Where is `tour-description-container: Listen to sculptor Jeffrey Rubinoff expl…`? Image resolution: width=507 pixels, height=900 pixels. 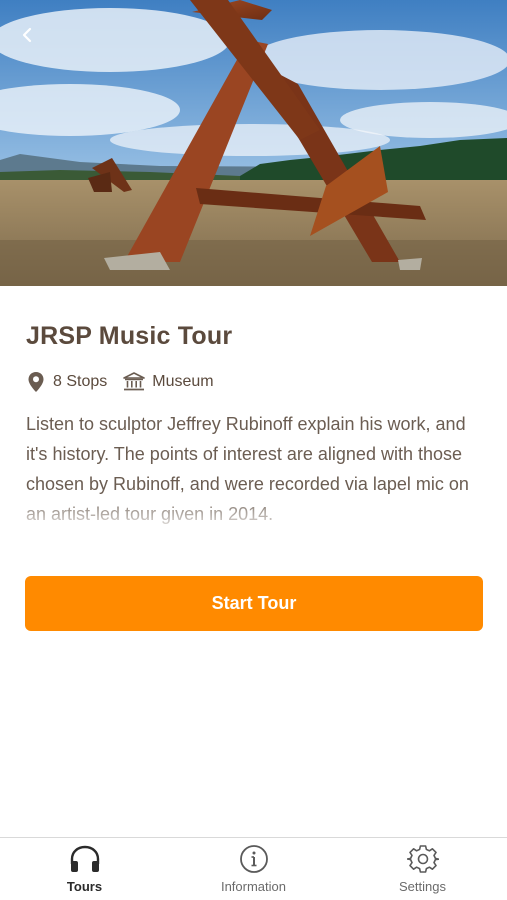 tour-description-container: Listen to sculptor Jeffrey Rubinoff expl… is located at coordinates (255, 469).